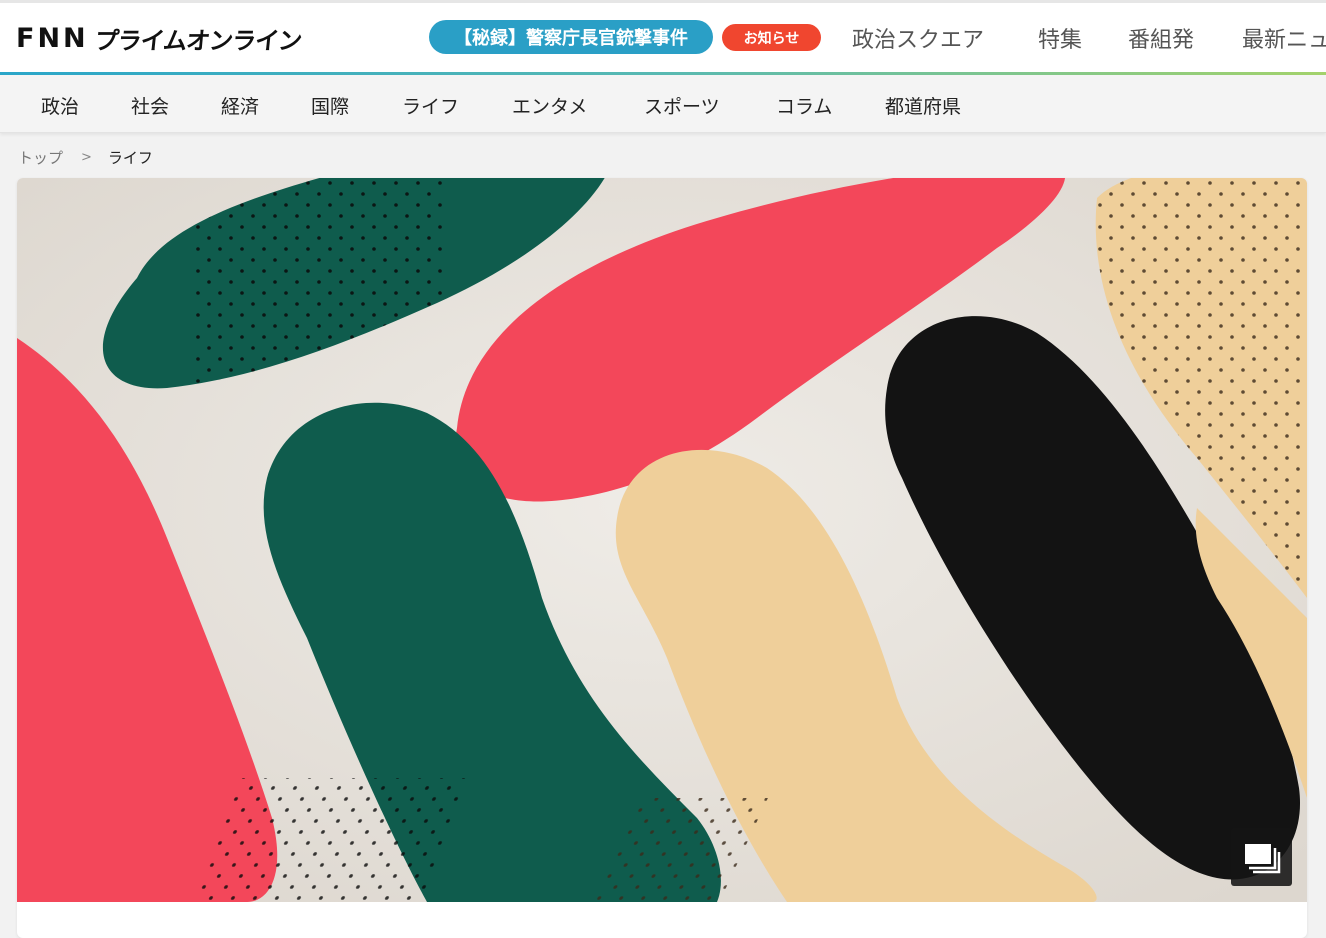 This screenshot has width=1326, height=938. Describe the element at coordinates (40, 157) in the screenshot. I see `breadcrumb-home: トップ` at that location.